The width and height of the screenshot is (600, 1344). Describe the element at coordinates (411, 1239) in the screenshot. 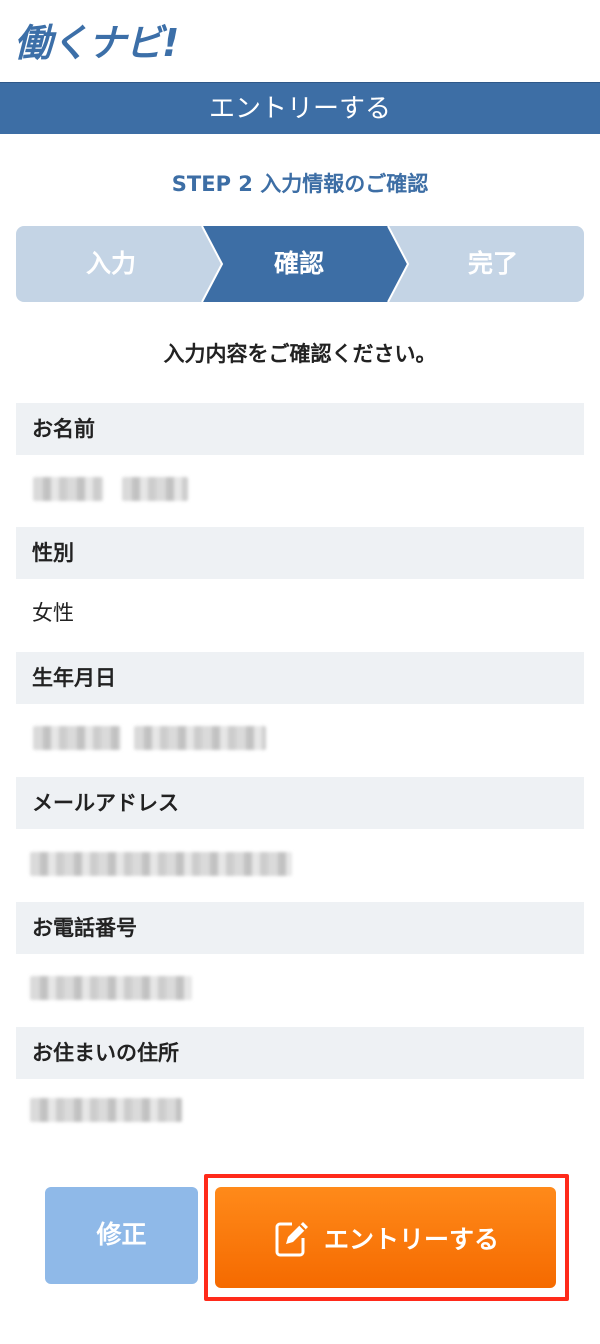

I see `entry-button-label: エントリーする` at that location.